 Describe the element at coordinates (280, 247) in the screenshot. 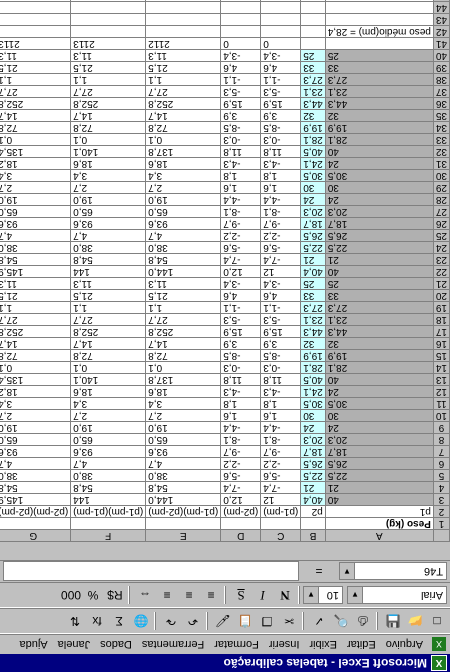

I see `cell: -5,6` at that location.